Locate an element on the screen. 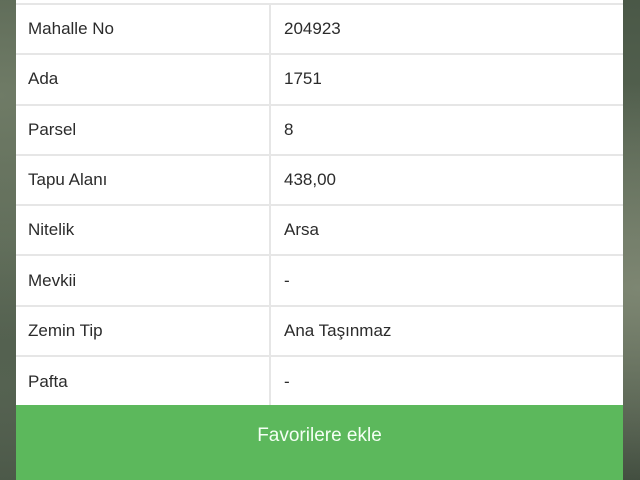 This screenshot has height=480, width=640. row-label: Pafta is located at coordinates (143, 382).